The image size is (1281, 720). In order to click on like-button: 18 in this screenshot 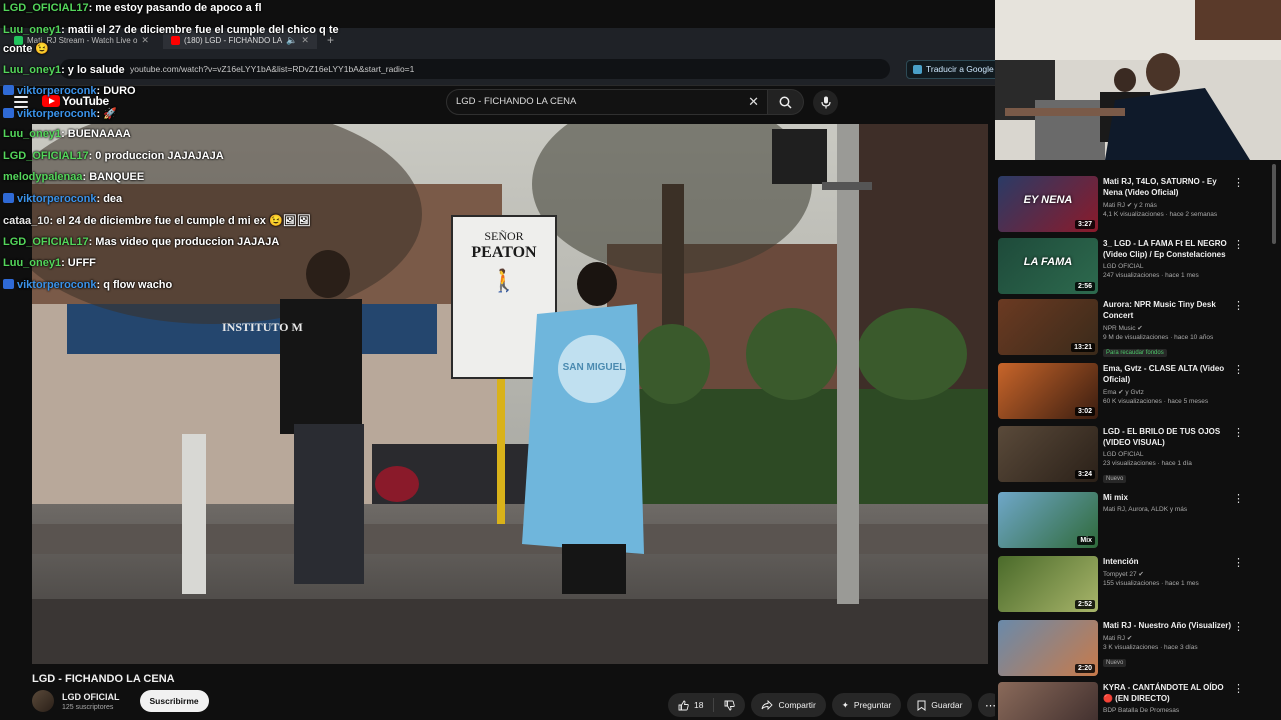, I will do `click(690, 705)`.